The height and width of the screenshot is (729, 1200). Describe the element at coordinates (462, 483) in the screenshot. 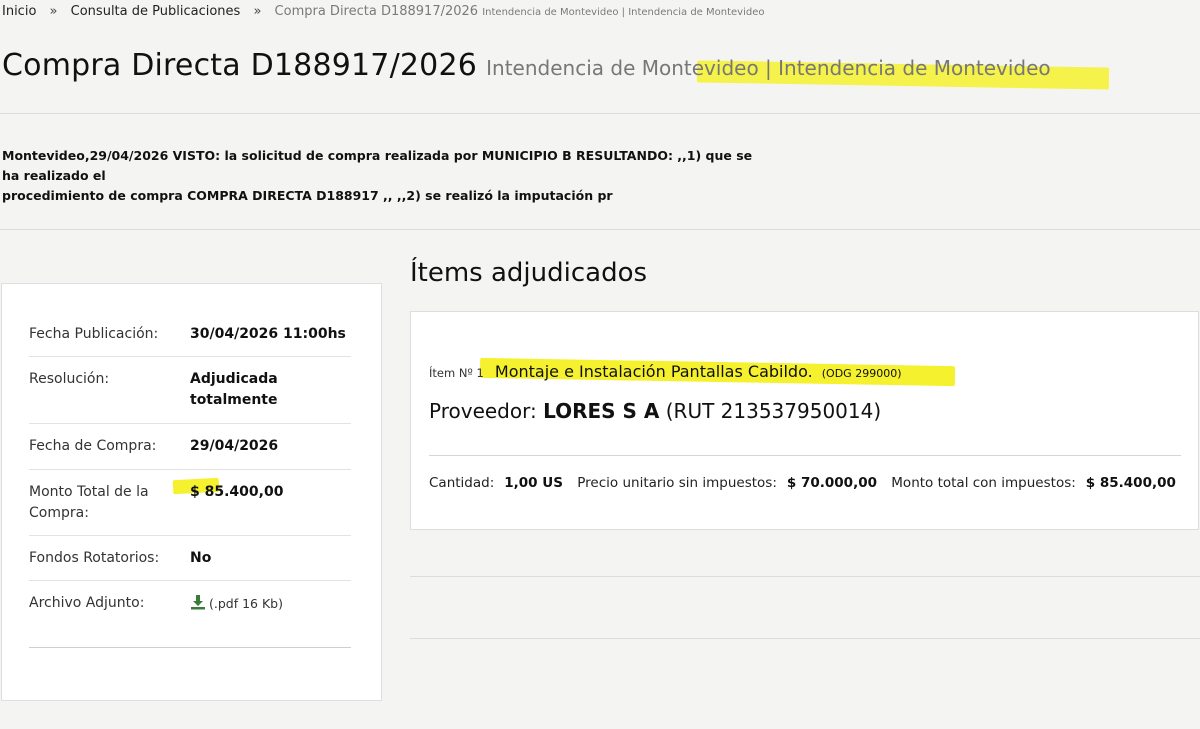

I see `cantidad-label: Cantidad:` at that location.